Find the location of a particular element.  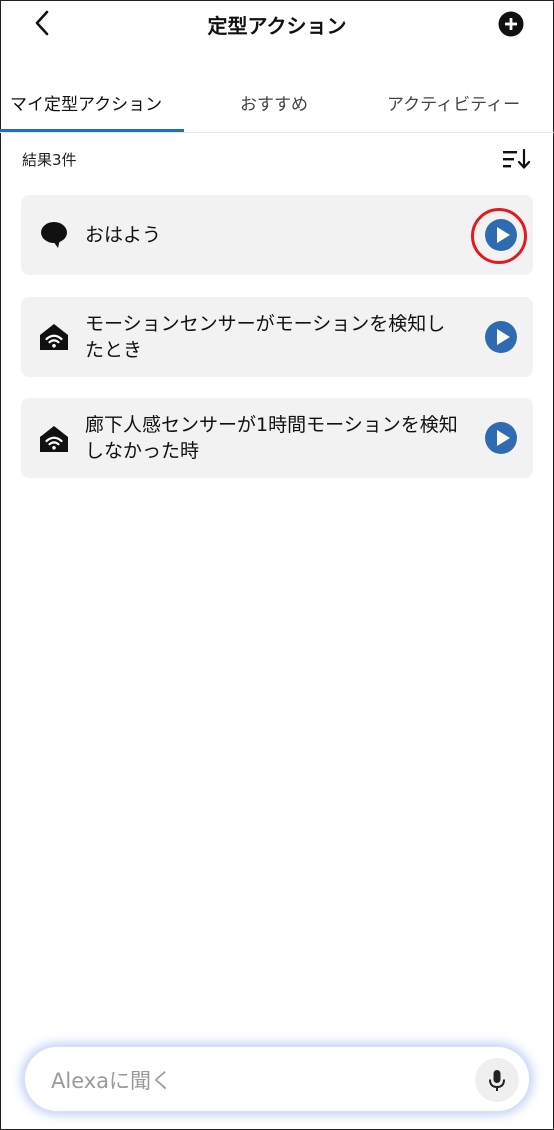

routine-card: 廊下人感センサーが1時間モーションを検知しなかった時 is located at coordinates (277, 438).